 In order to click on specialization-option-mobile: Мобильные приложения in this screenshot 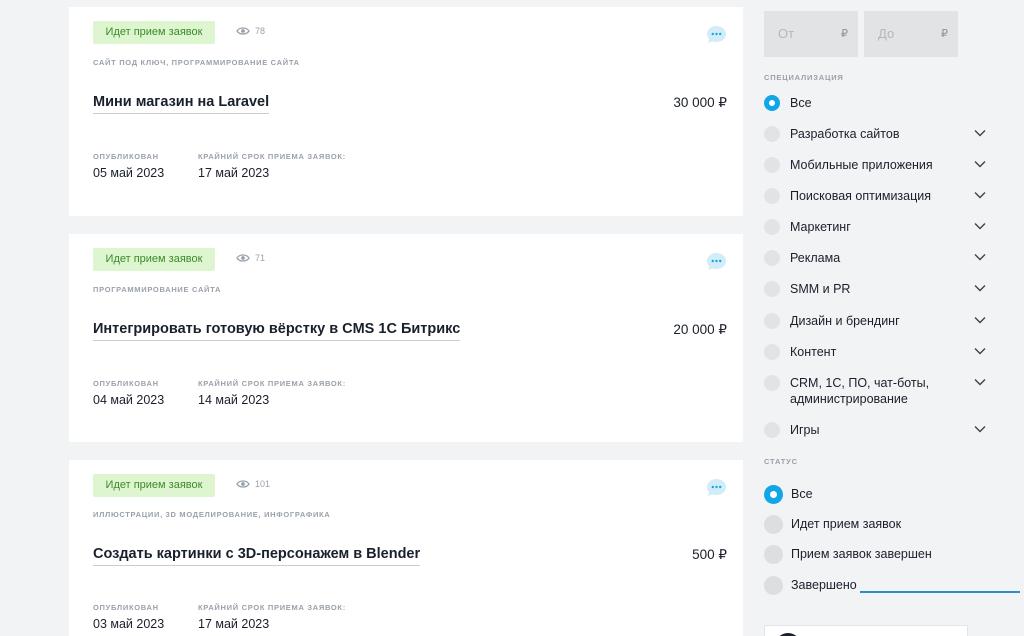, I will do `click(875, 165)`.